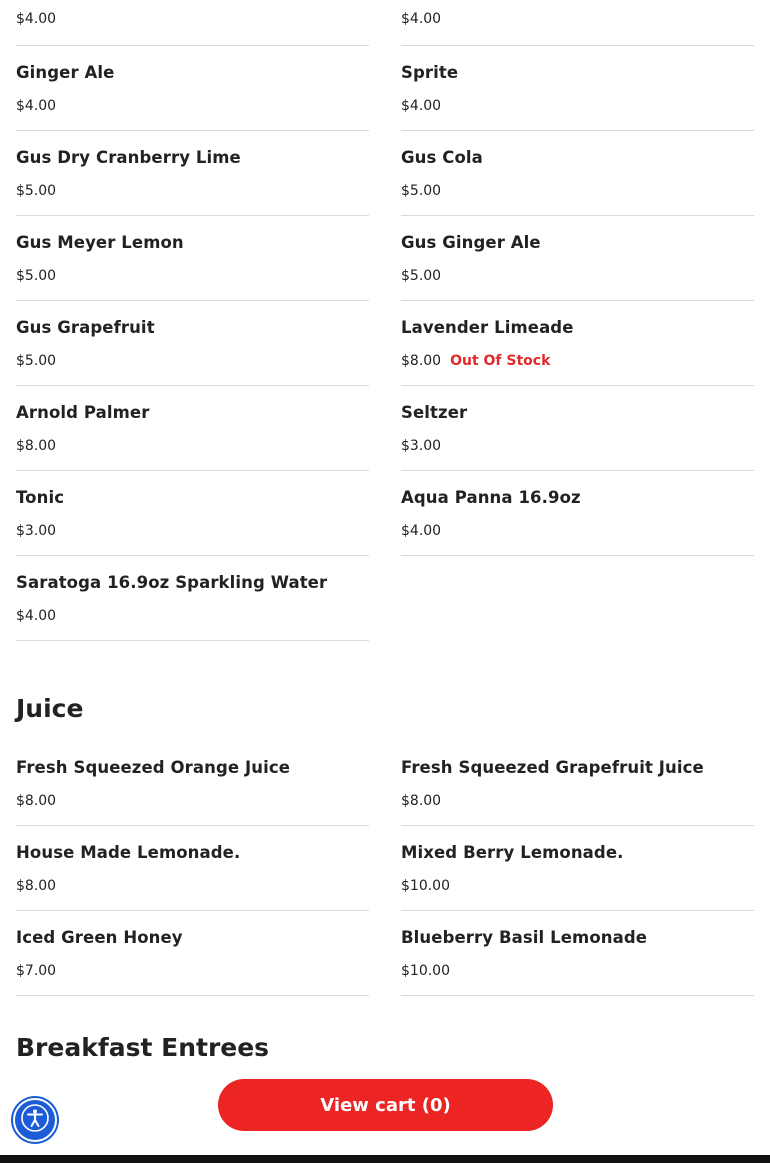 Image resolution: width=770 pixels, height=1163 pixels. What do you see at coordinates (577, 173) in the screenshot?
I see `menu-item: Gus Cola $5.00` at bounding box center [577, 173].